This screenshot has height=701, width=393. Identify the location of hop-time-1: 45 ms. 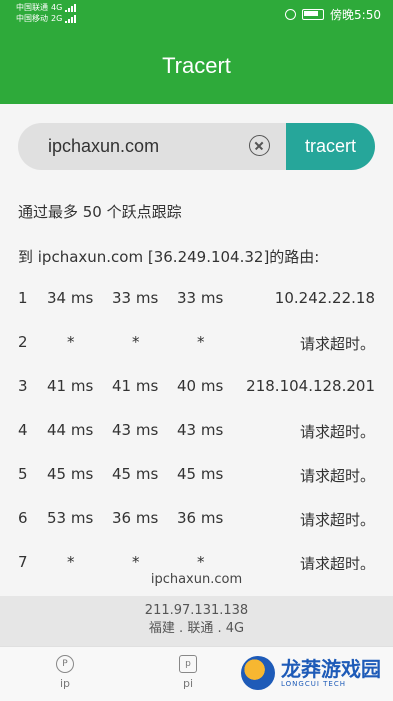
(70, 474).